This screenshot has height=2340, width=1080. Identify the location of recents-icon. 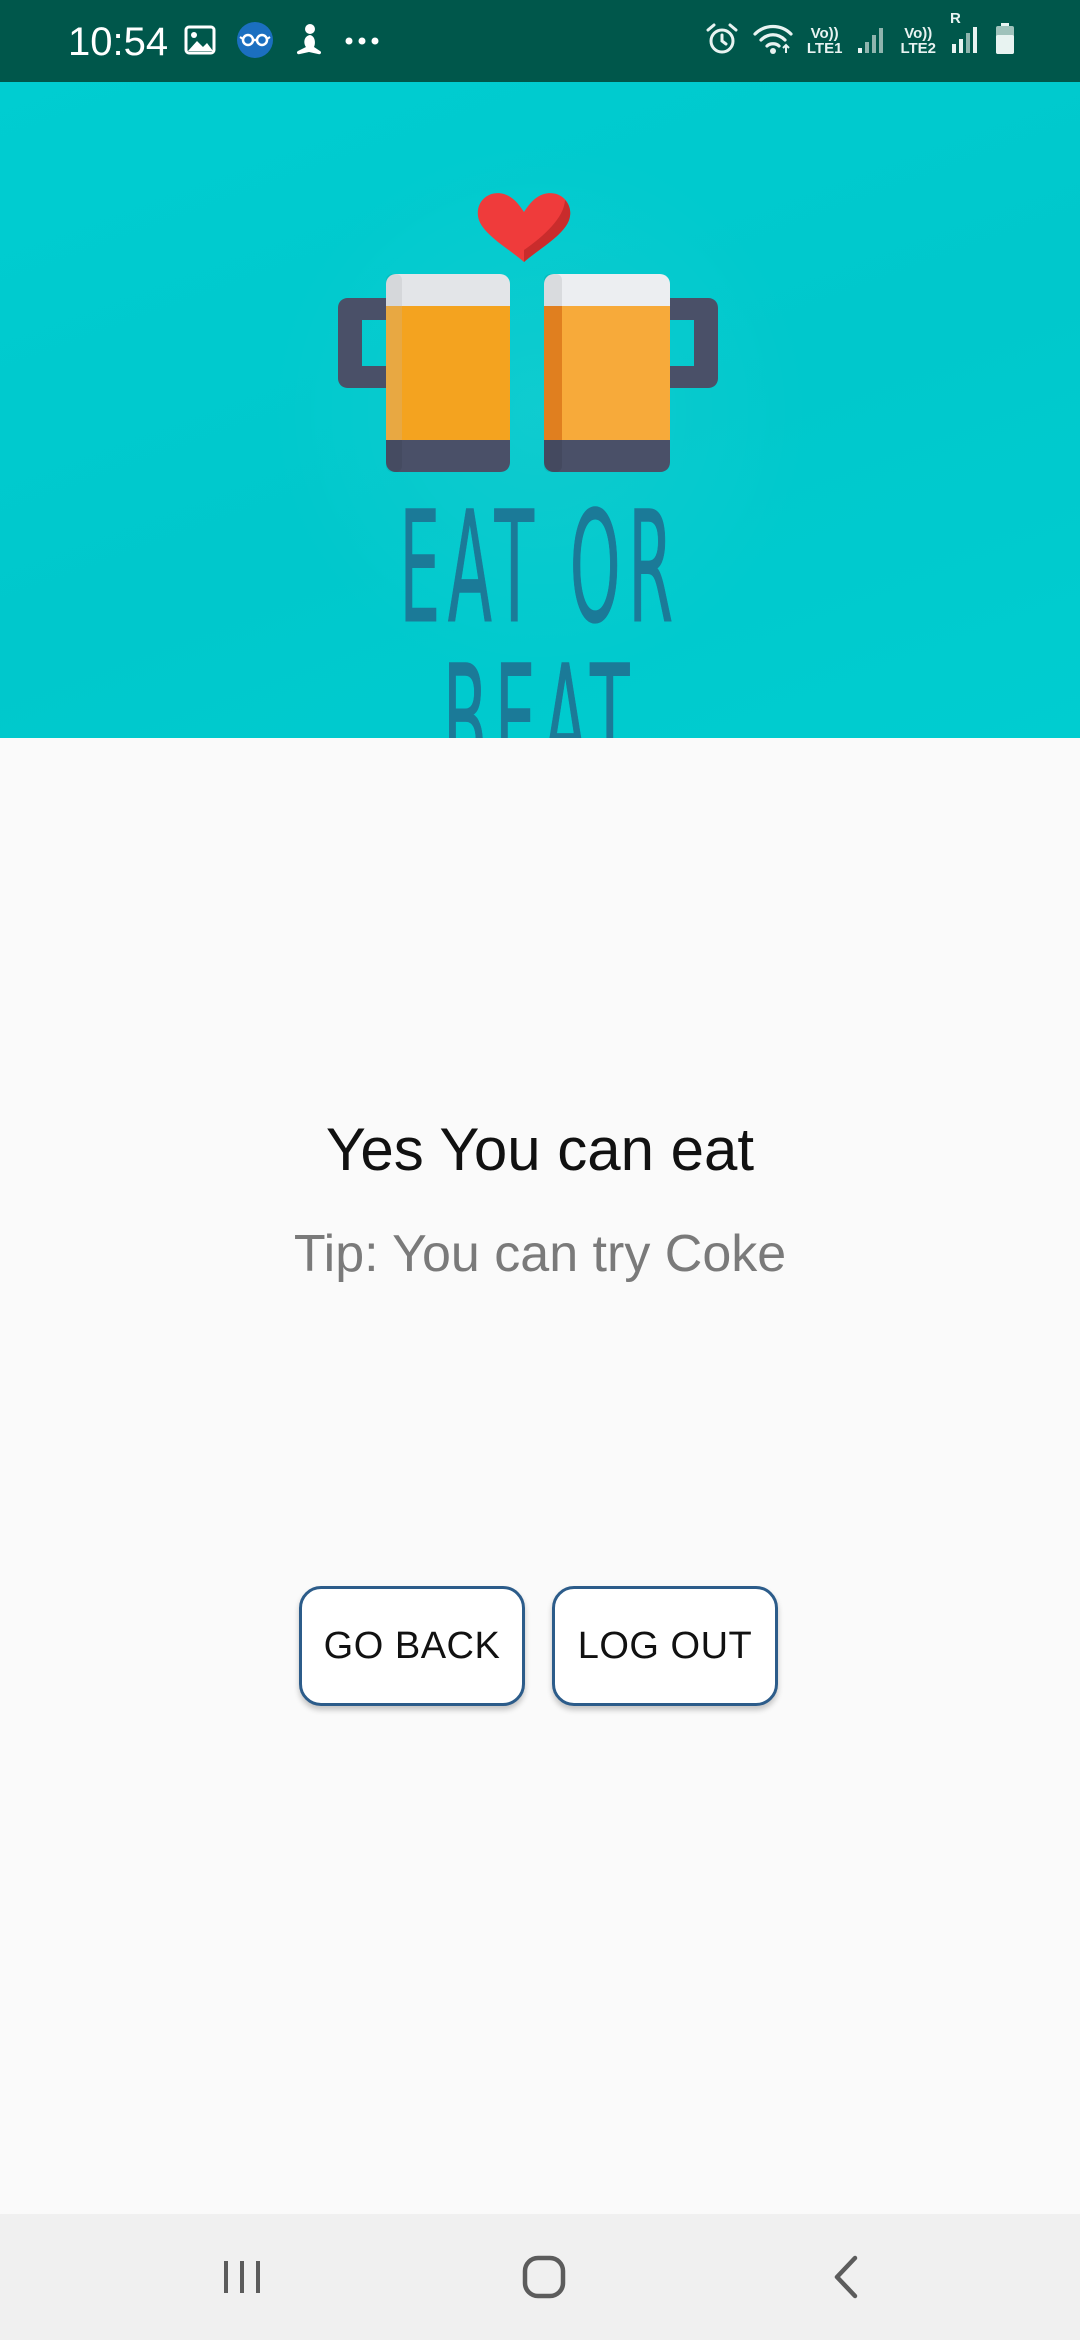
(242, 2277).